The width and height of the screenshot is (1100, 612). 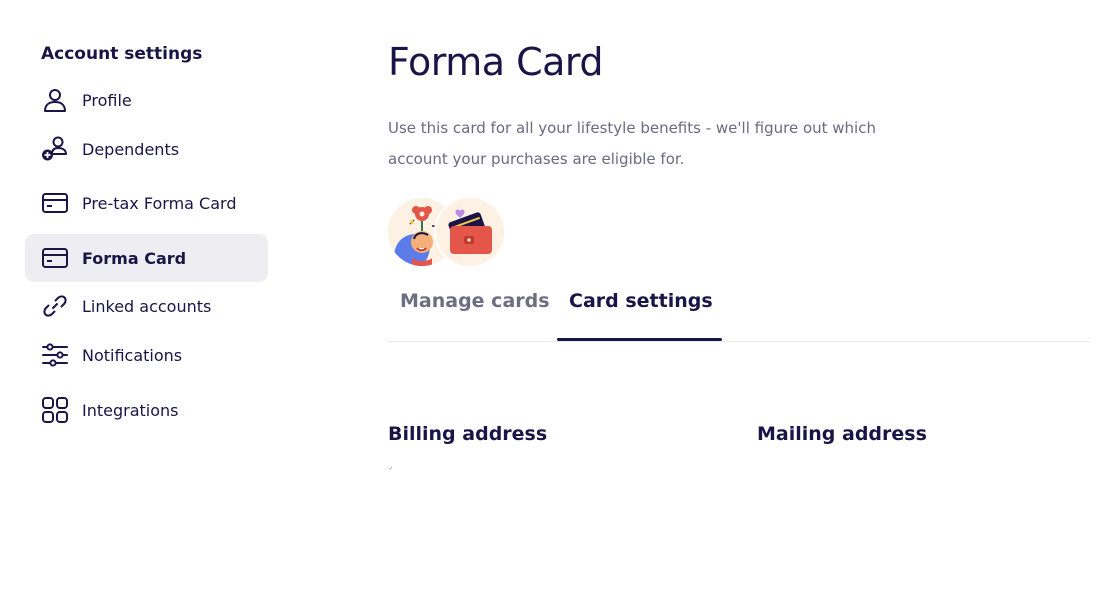 What do you see at coordinates (495, 62) in the screenshot?
I see `page-title: Forma Card` at bounding box center [495, 62].